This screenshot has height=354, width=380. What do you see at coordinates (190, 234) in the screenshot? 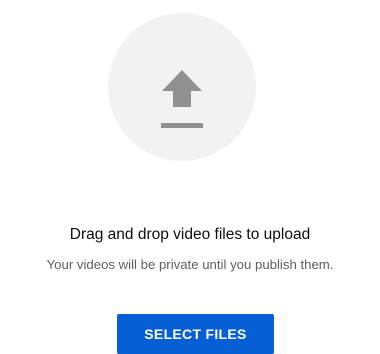
I see `upload-title: Drag and drop video files to upload` at bounding box center [190, 234].